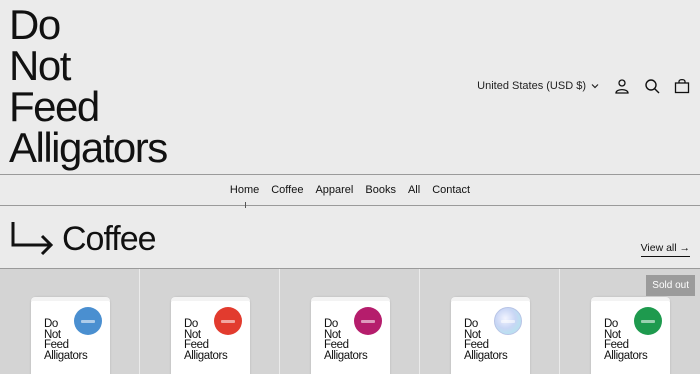  What do you see at coordinates (32, 239) in the screenshot?
I see `arrow-down-right-icon` at bounding box center [32, 239].